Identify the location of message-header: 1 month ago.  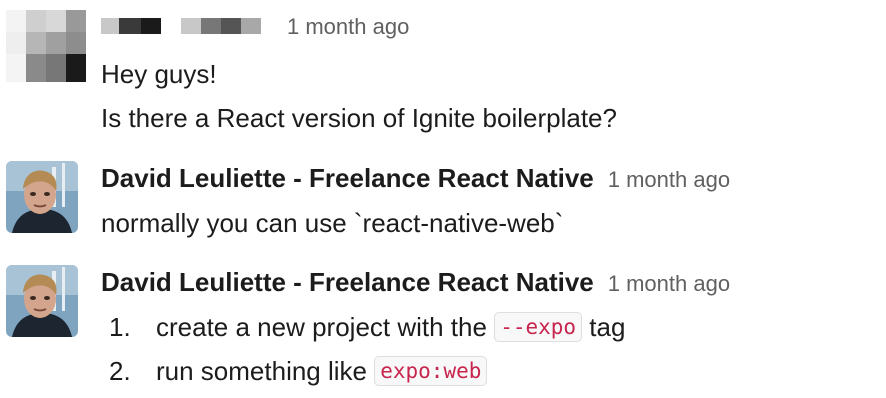
(488, 29).